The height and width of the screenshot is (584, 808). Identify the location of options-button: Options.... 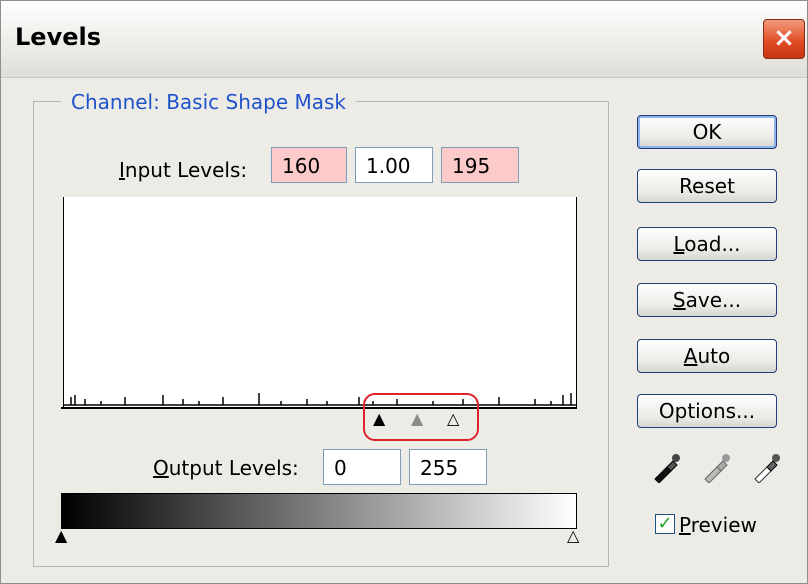
(707, 411).